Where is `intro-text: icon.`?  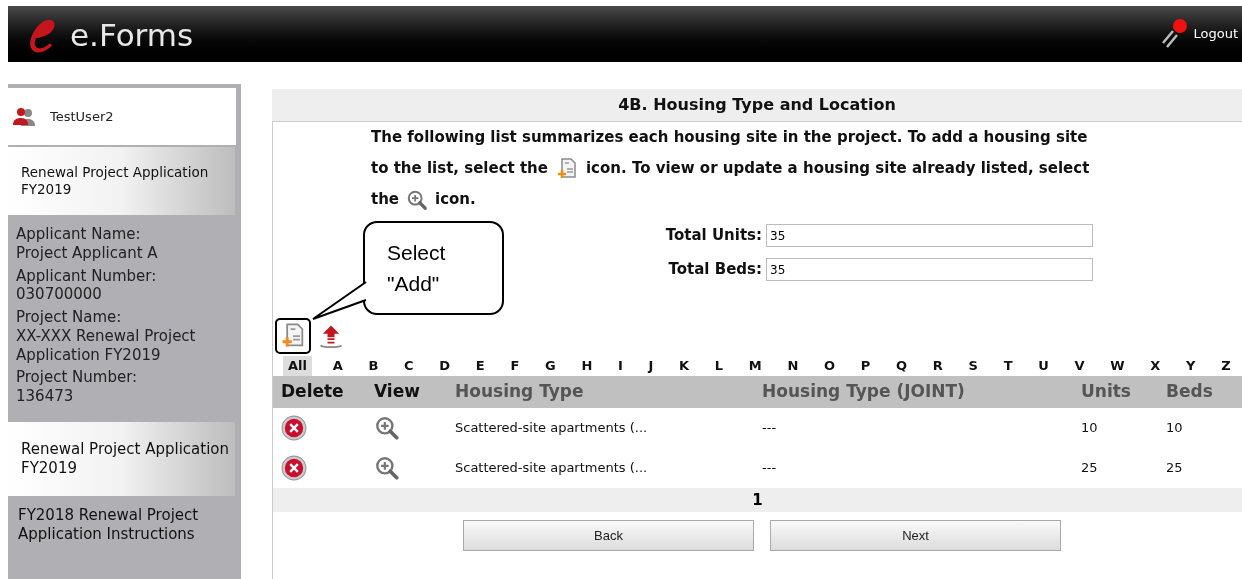
intro-text: icon. is located at coordinates (455, 200).